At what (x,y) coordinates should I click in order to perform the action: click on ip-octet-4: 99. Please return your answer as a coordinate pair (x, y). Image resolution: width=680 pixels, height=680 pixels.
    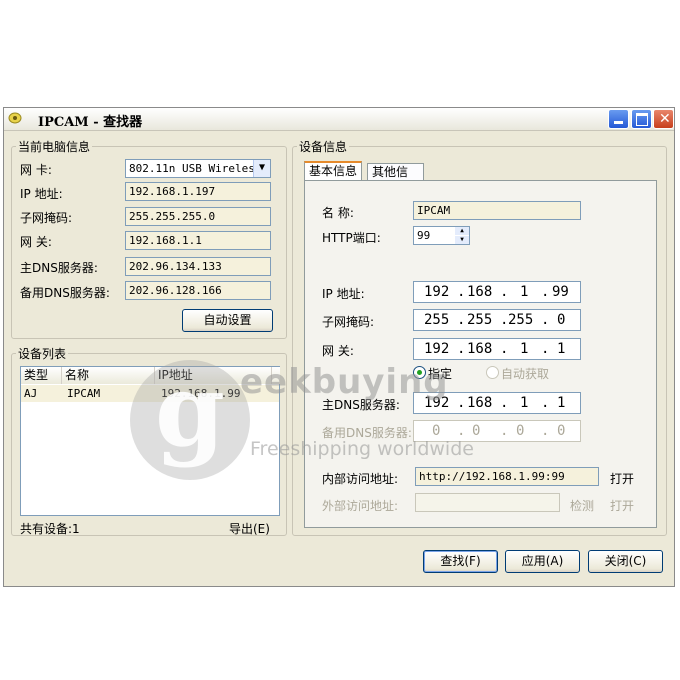
    Looking at the image, I should click on (560, 292).